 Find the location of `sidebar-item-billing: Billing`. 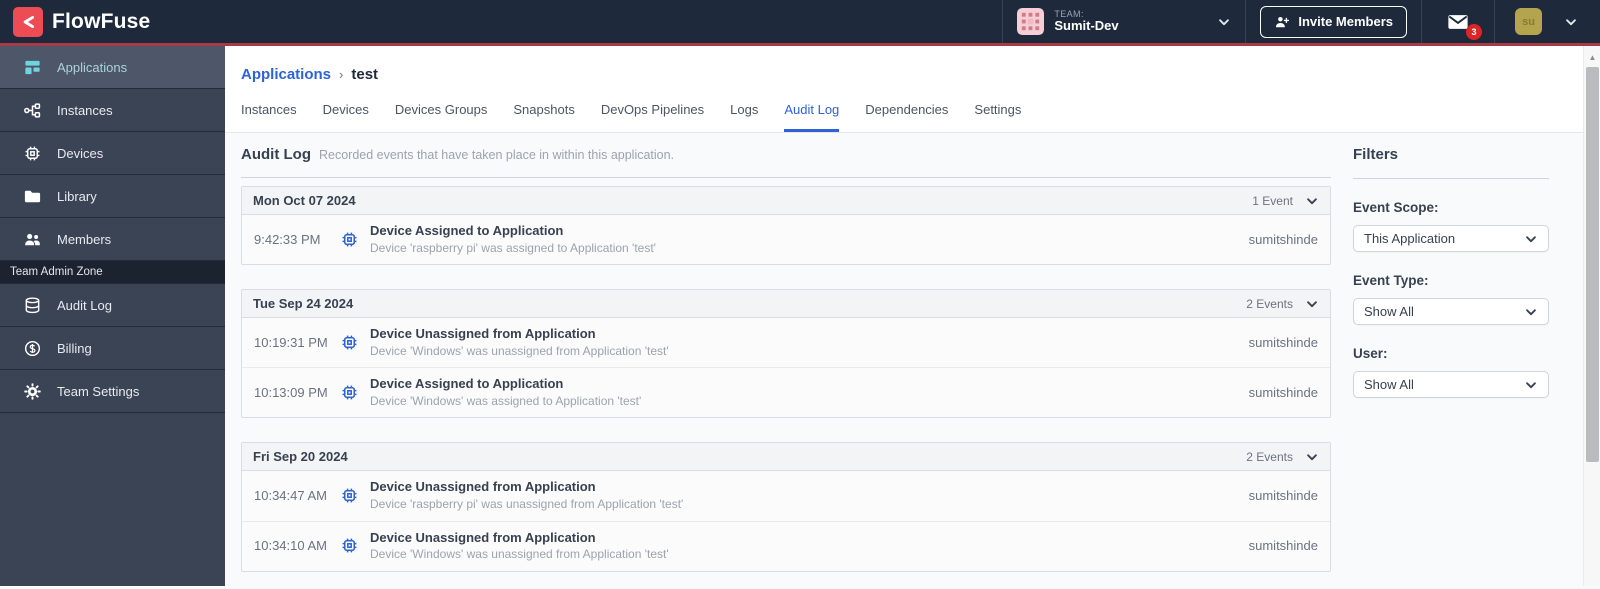

sidebar-item-billing: Billing is located at coordinates (112, 348).